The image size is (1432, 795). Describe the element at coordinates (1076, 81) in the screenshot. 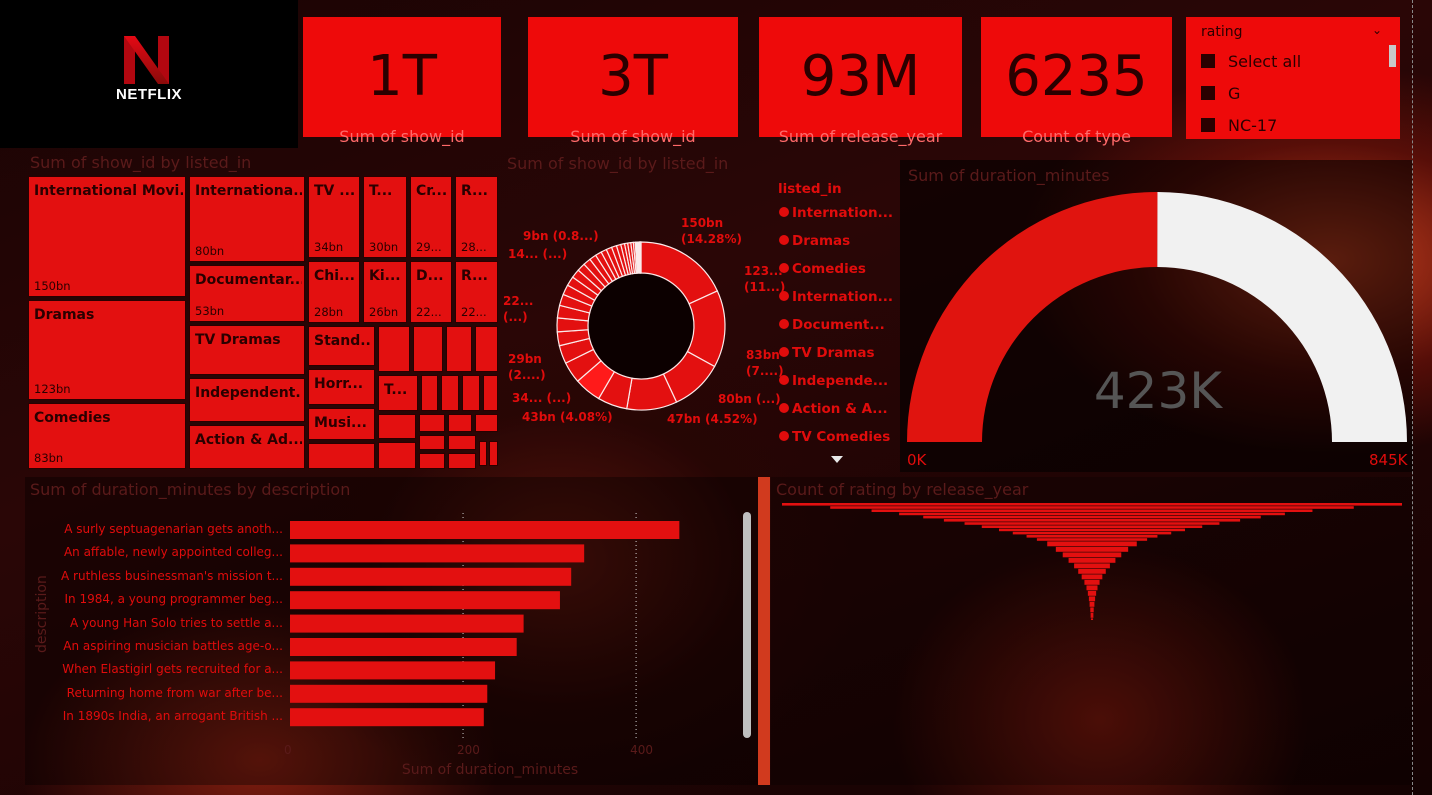

I see `kpi-card-count-of-type: 6235 Count of type` at that location.